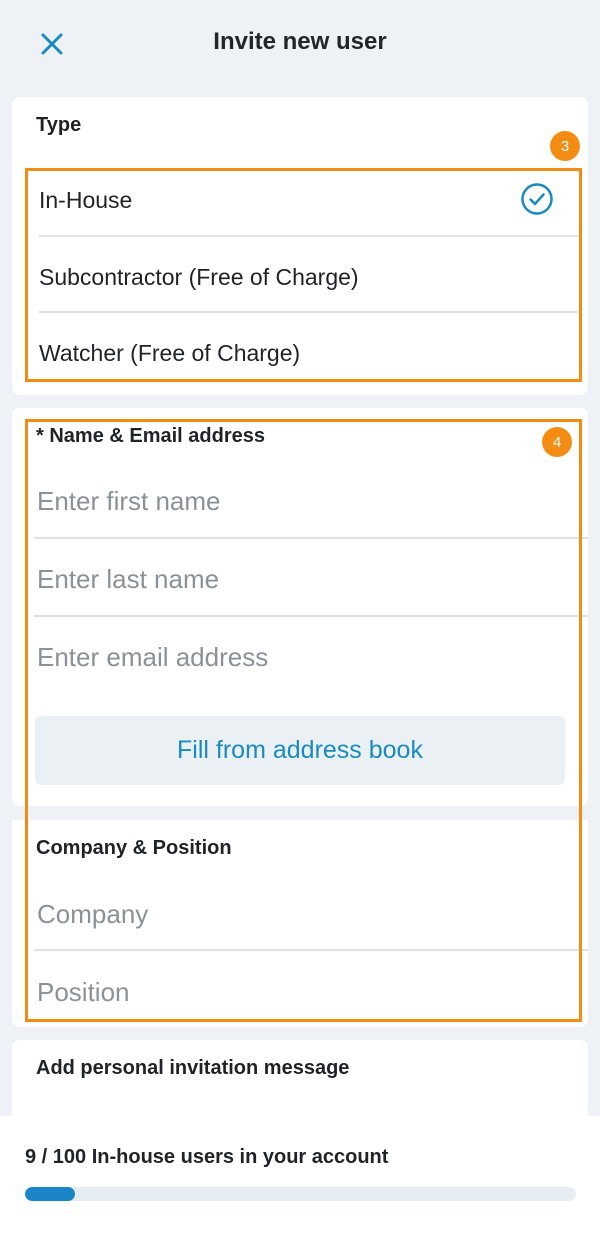 This screenshot has width=600, height=1247. I want to click on type-option-label: Watcher (Free of Charge), so click(170, 352).